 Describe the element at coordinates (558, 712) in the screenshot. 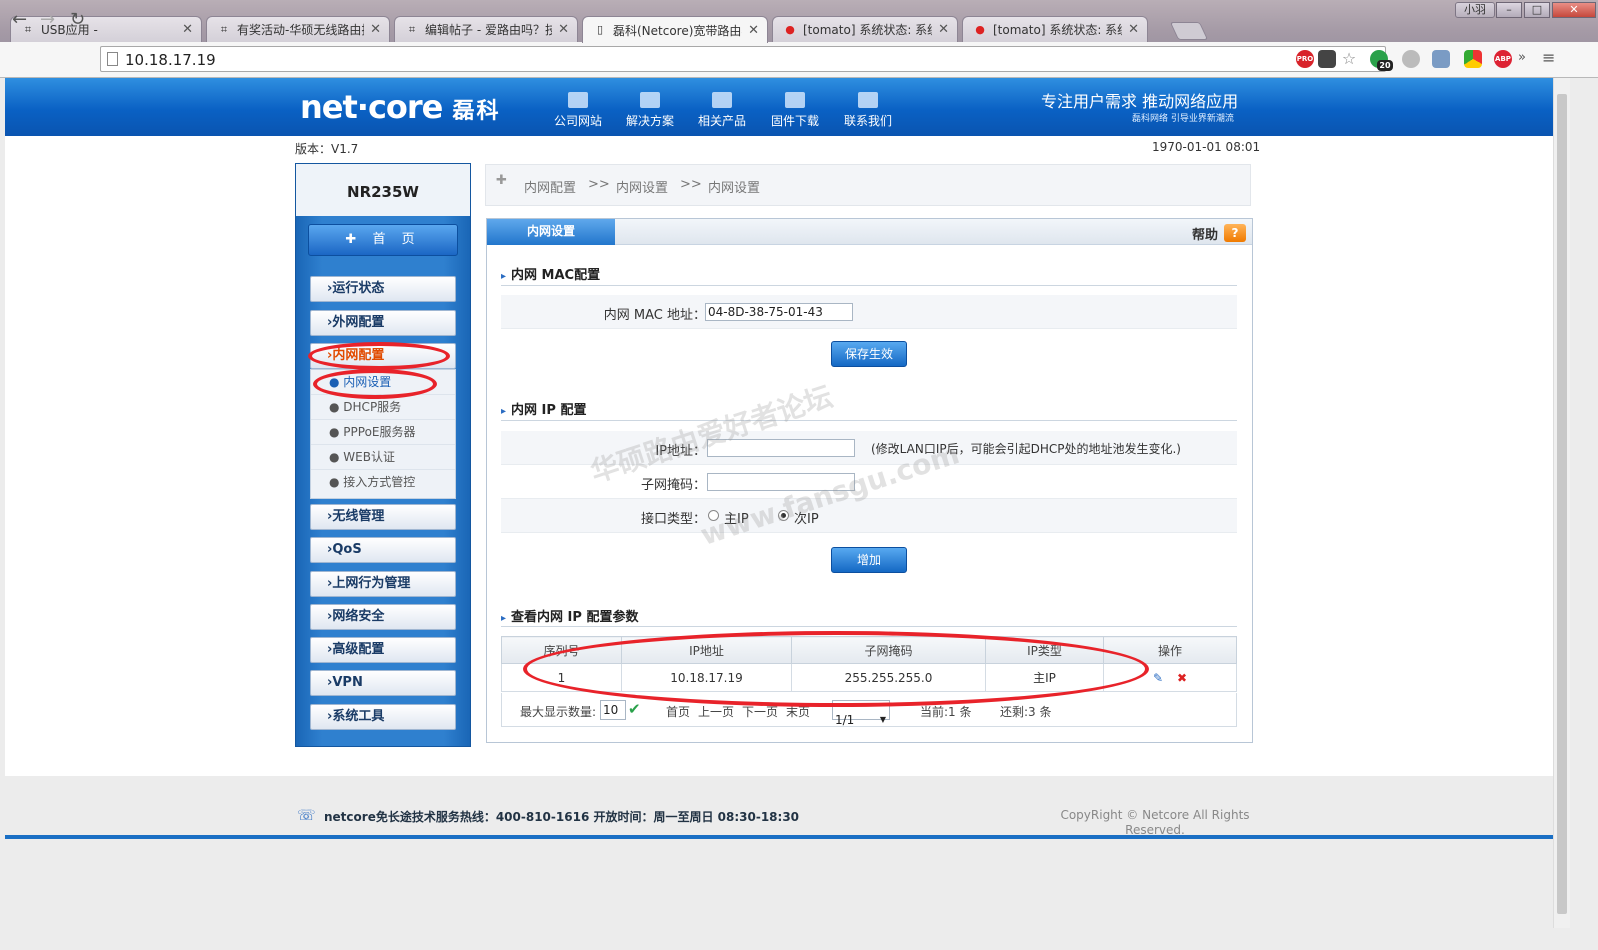

I see `max-display-label: 最大显示数量:` at that location.